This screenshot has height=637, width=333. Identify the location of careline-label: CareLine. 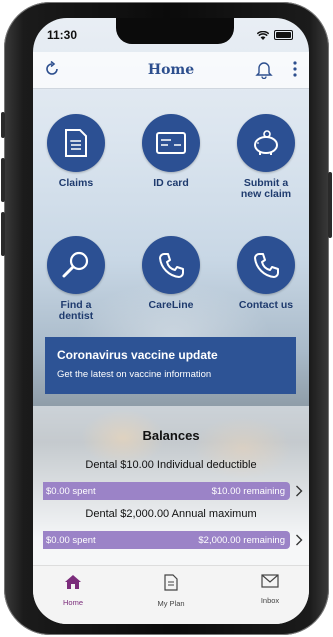
(171, 305).